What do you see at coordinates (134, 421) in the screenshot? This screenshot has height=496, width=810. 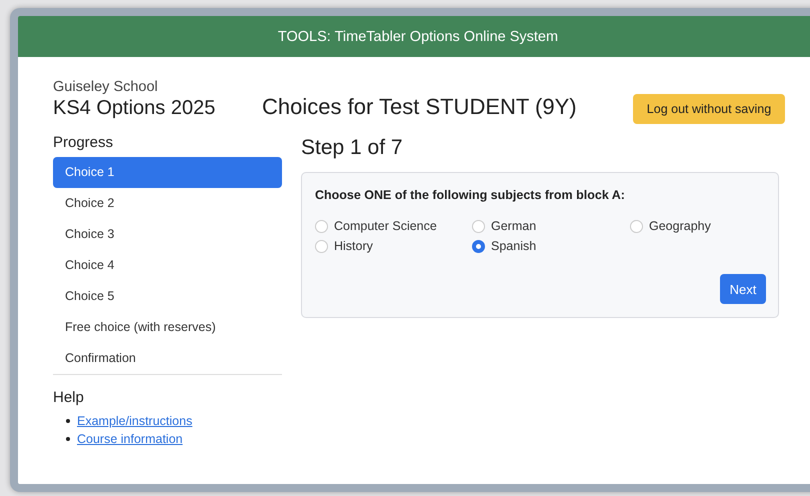 I see `help-link: Example/instructions` at bounding box center [134, 421].